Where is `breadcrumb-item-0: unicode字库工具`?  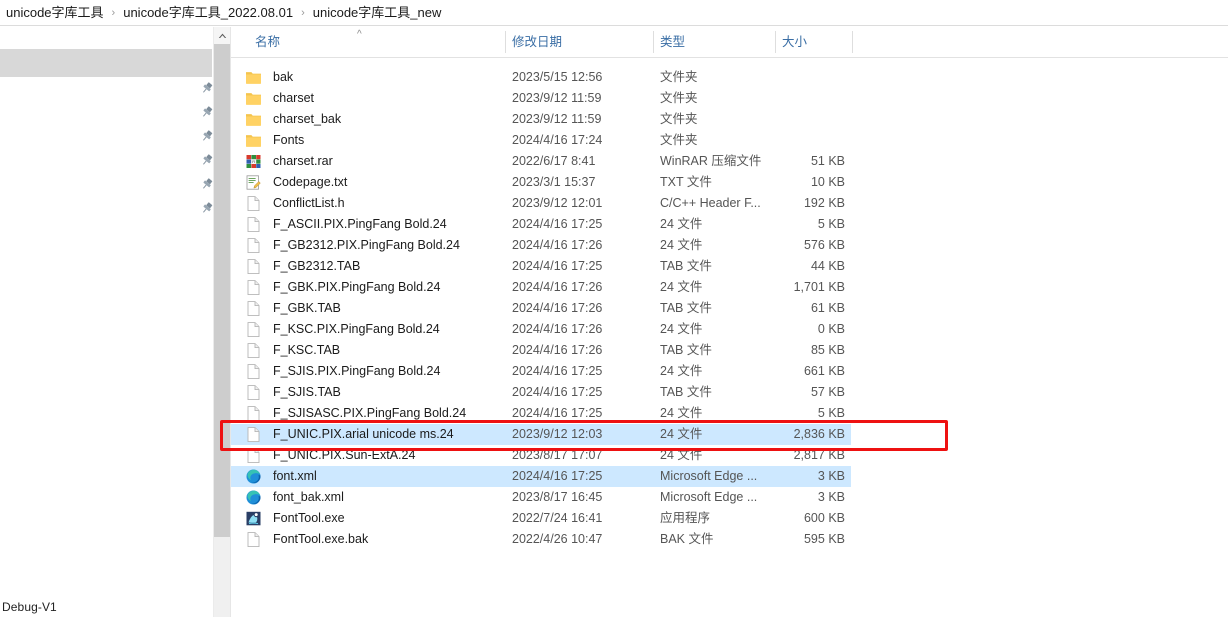 breadcrumb-item-0: unicode字库工具 is located at coordinates (55, 13).